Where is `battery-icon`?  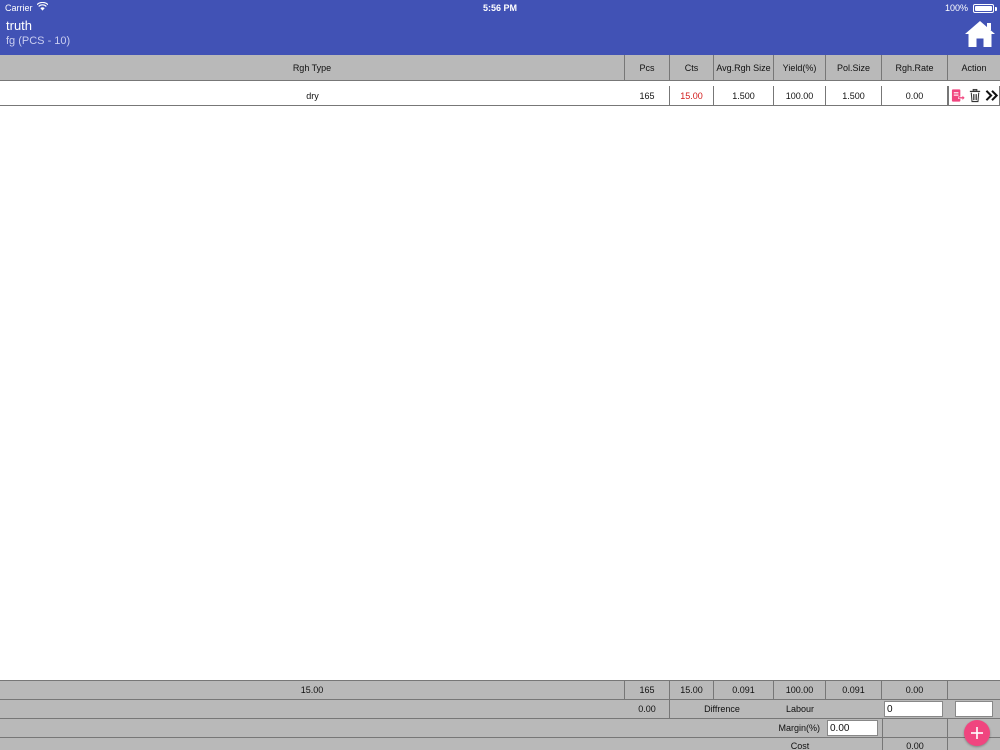
battery-icon is located at coordinates (985, 8).